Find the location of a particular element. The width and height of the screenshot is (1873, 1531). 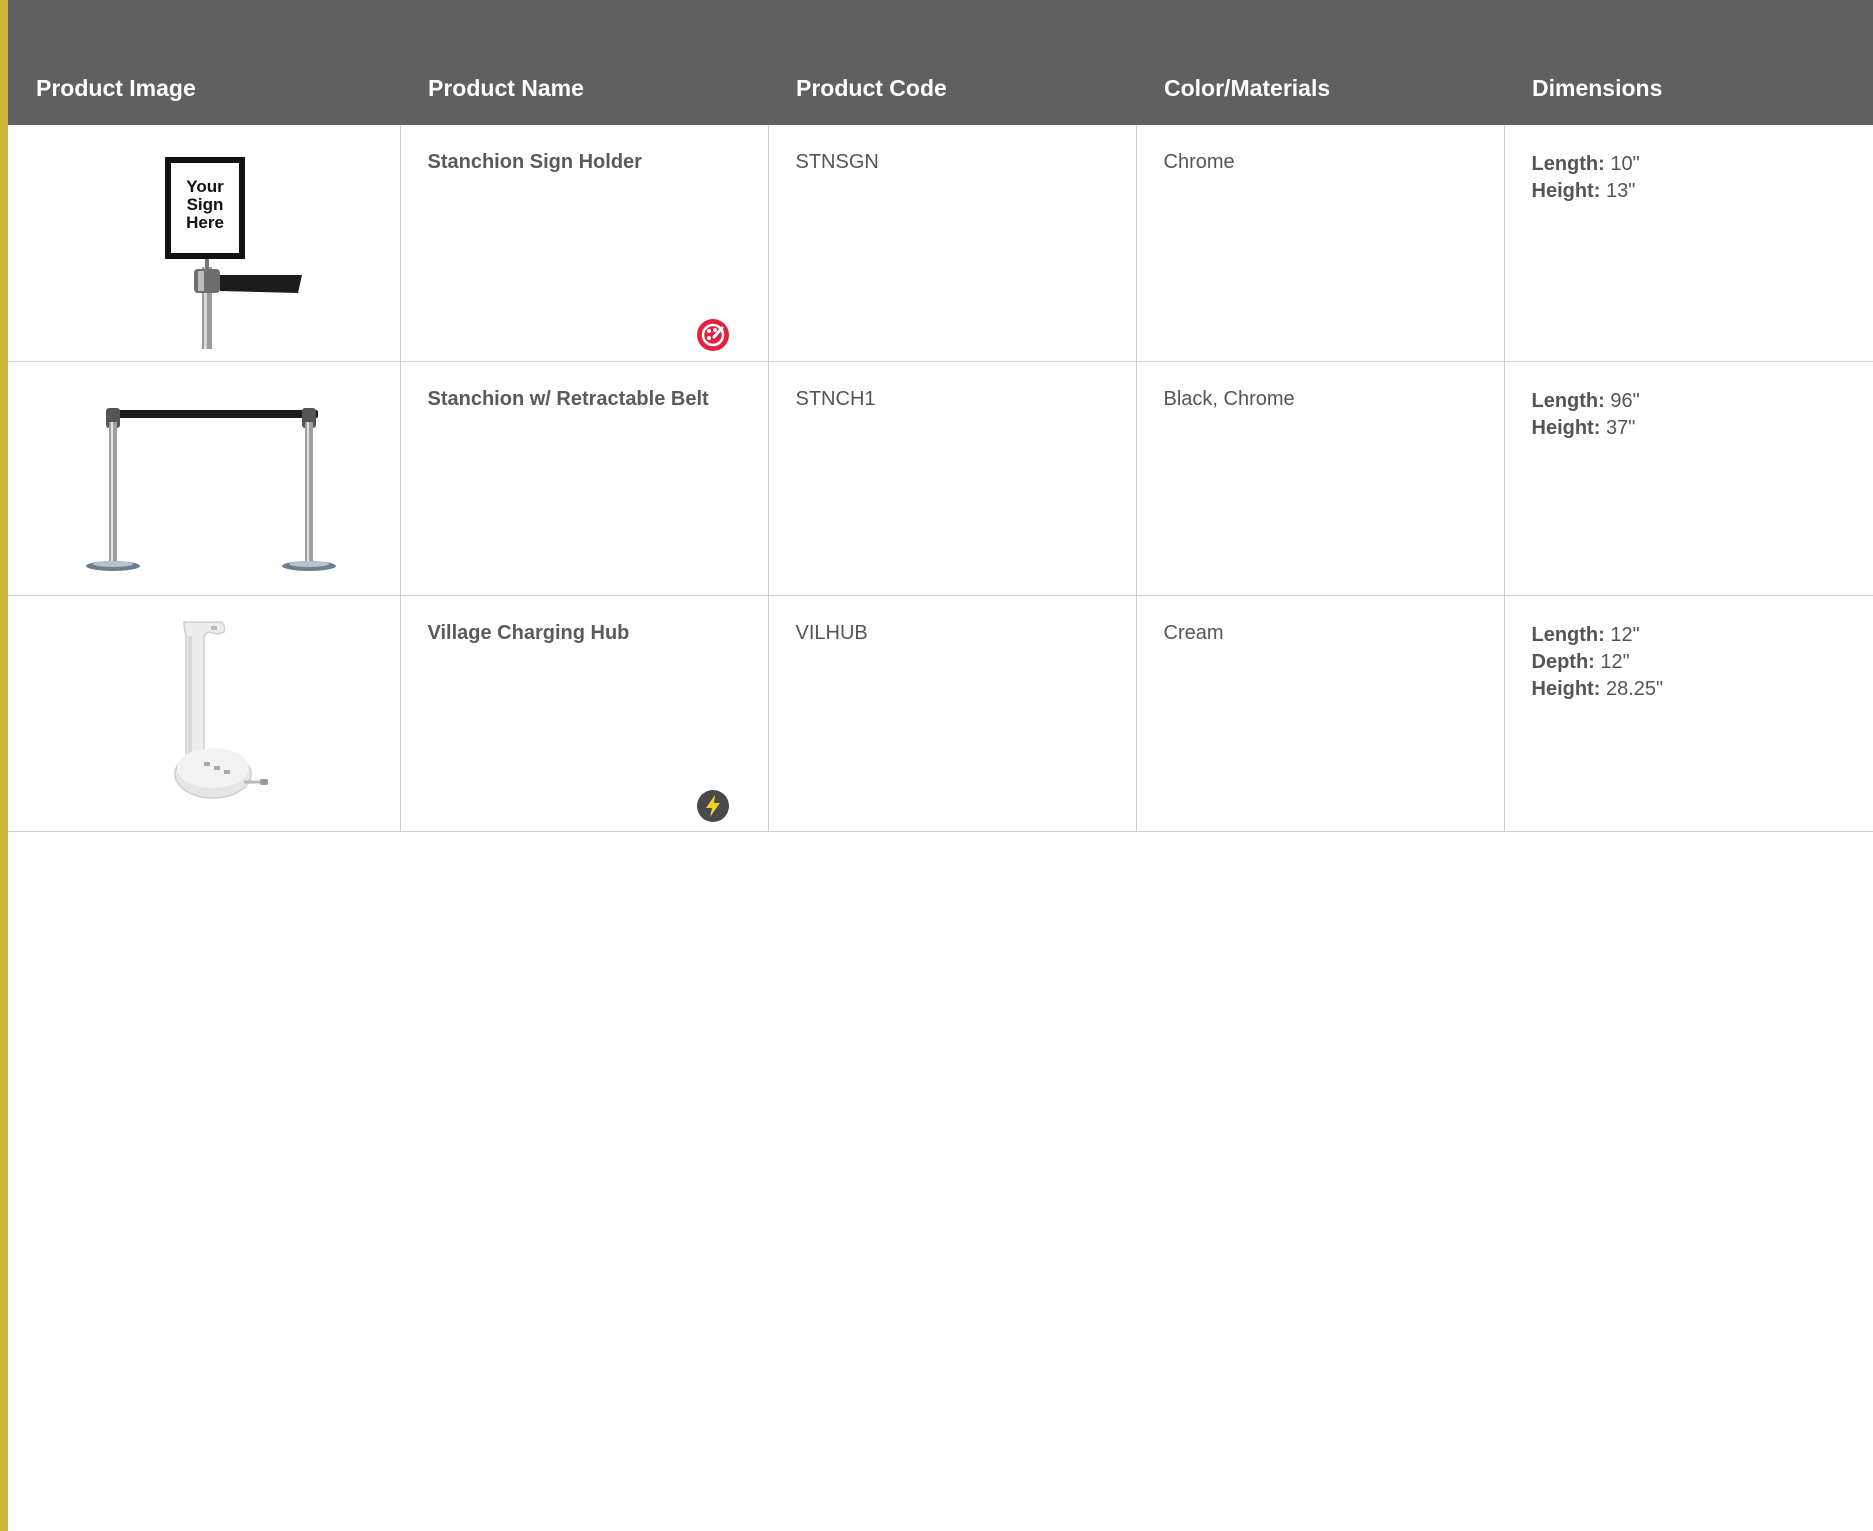

sign-text-line: Here is located at coordinates (205, 222).